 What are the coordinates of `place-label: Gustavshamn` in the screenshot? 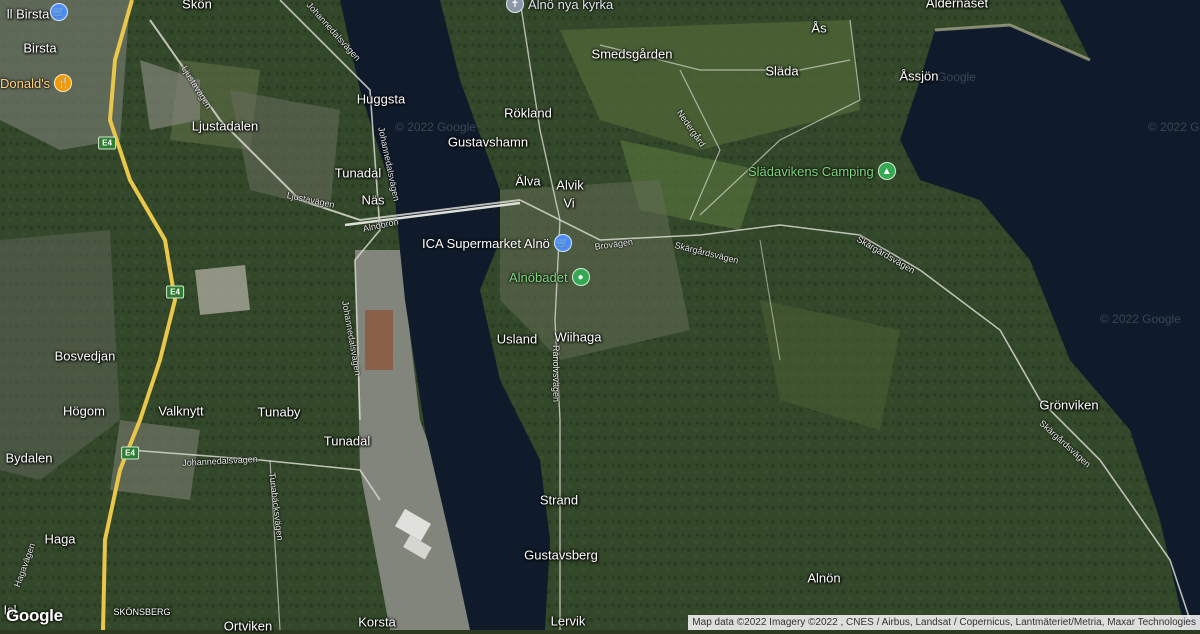 It's located at (488, 142).